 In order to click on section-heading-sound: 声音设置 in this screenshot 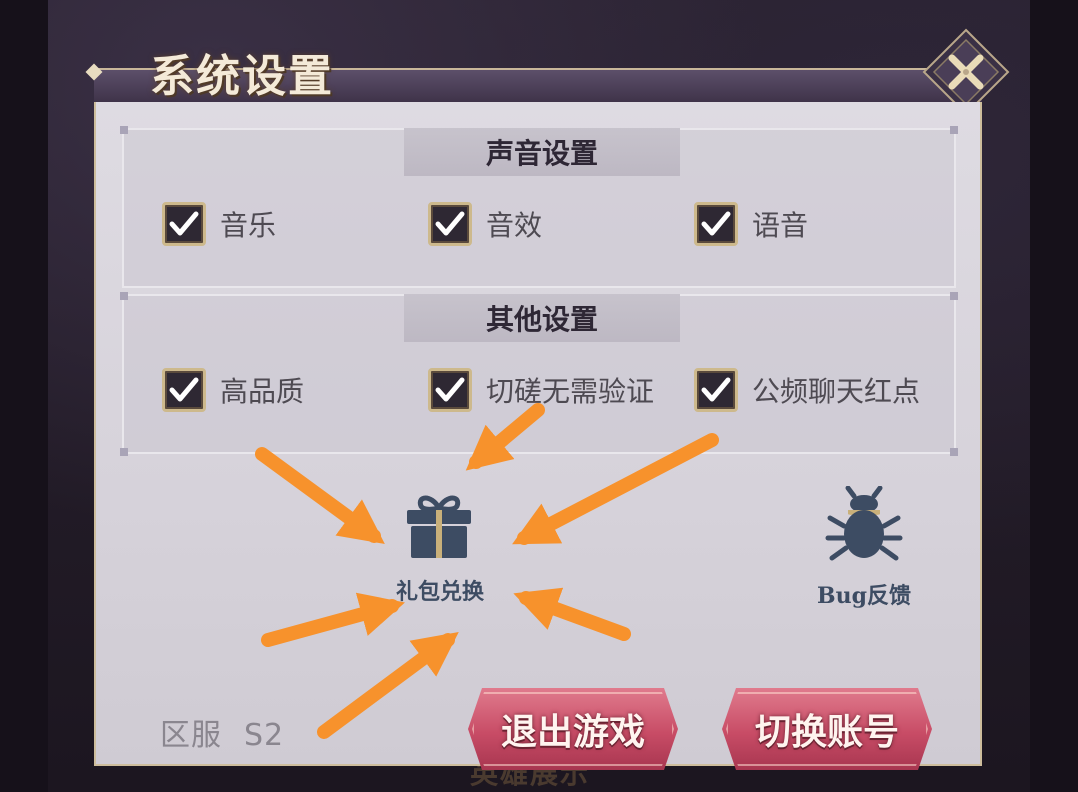, I will do `click(542, 152)`.